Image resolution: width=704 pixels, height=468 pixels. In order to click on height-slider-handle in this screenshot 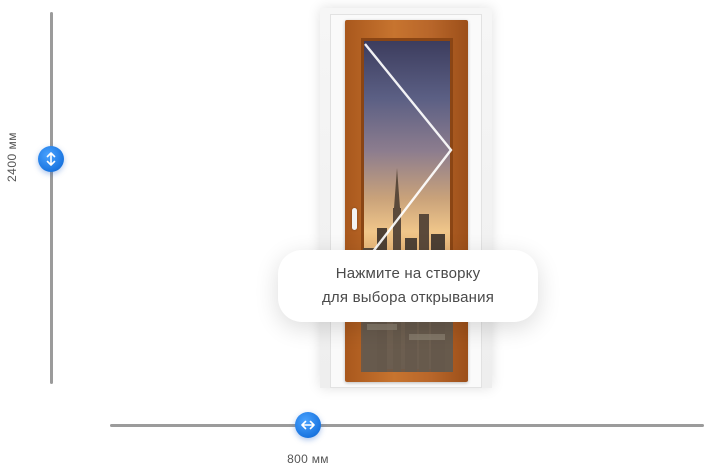, I will do `click(51, 159)`.